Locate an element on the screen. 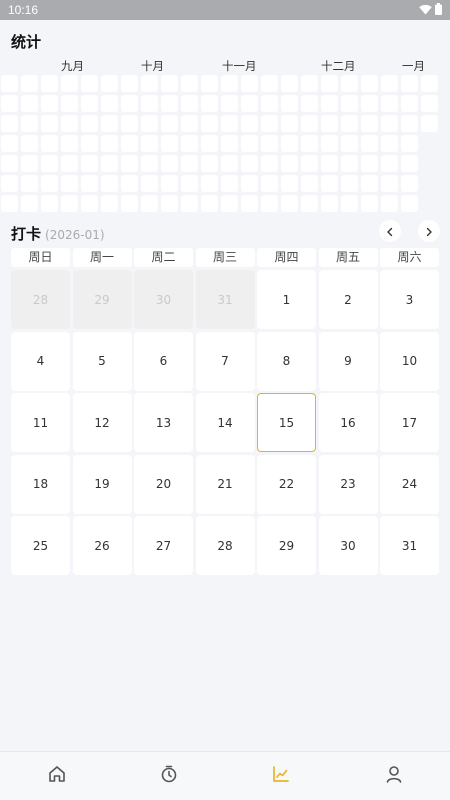  calendar-day-outside: 30 is located at coordinates (163, 299).